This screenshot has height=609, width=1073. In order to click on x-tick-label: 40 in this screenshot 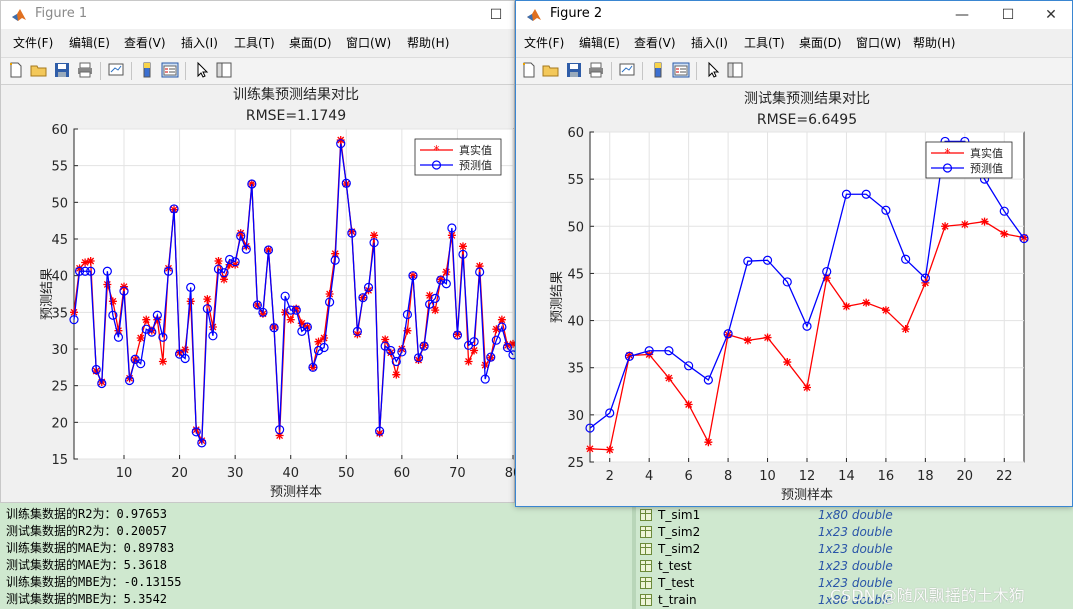, I will do `click(290, 473)`.